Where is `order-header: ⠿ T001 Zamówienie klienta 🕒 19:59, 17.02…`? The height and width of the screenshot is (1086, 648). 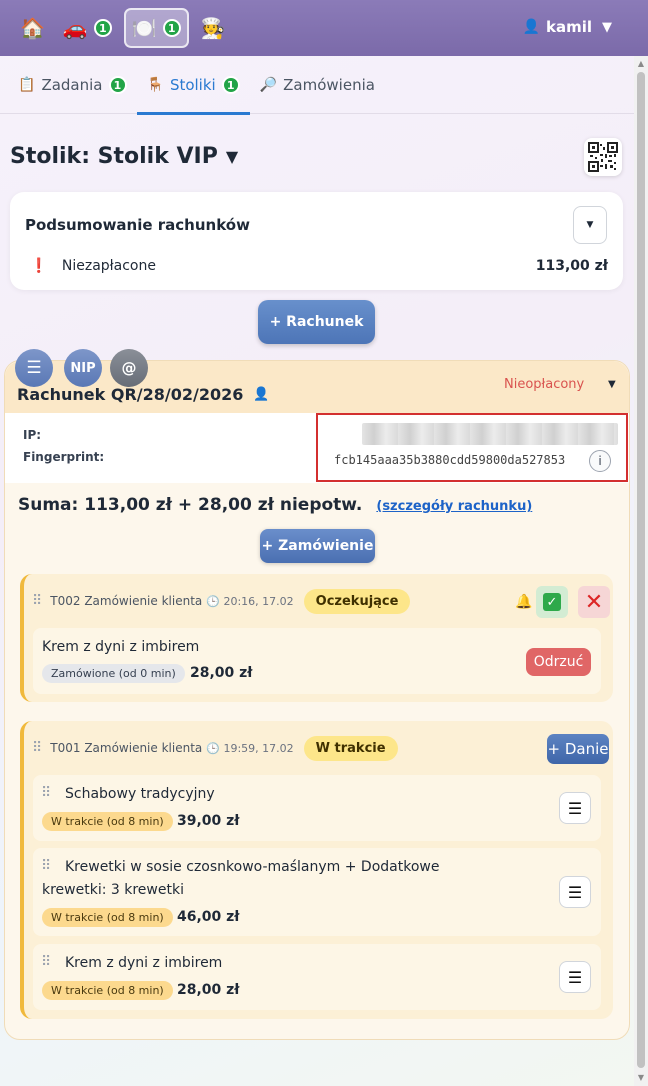 order-header: ⠿ T001 Zamówienie klienta 🕒 19:59, 17.02… is located at coordinates (318, 748).